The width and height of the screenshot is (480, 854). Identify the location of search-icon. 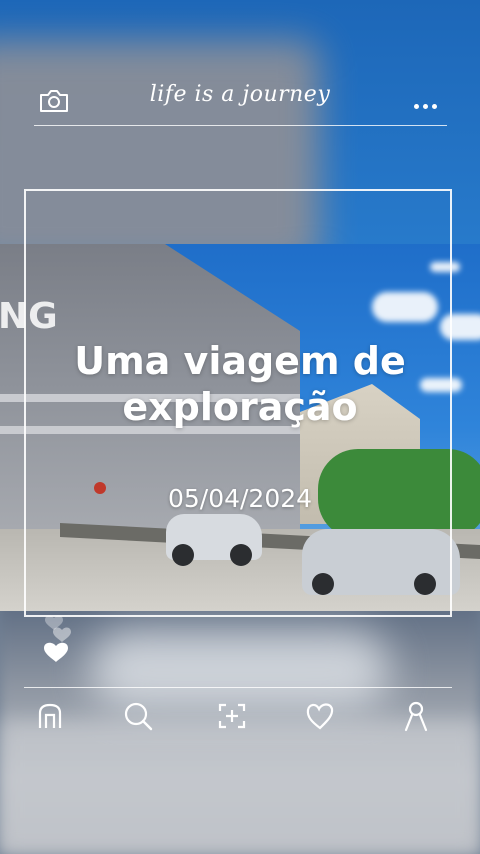
(138, 716).